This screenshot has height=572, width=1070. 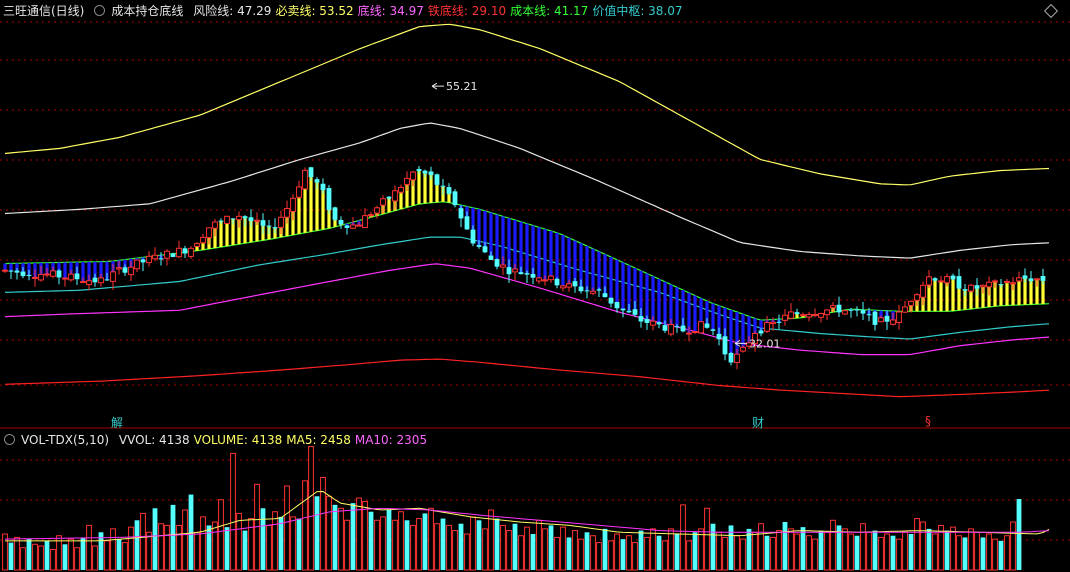 What do you see at coordinates (758, 422) in the screenshot?
I see `event-tag-cai: 财` at bounding box center [758, 422].